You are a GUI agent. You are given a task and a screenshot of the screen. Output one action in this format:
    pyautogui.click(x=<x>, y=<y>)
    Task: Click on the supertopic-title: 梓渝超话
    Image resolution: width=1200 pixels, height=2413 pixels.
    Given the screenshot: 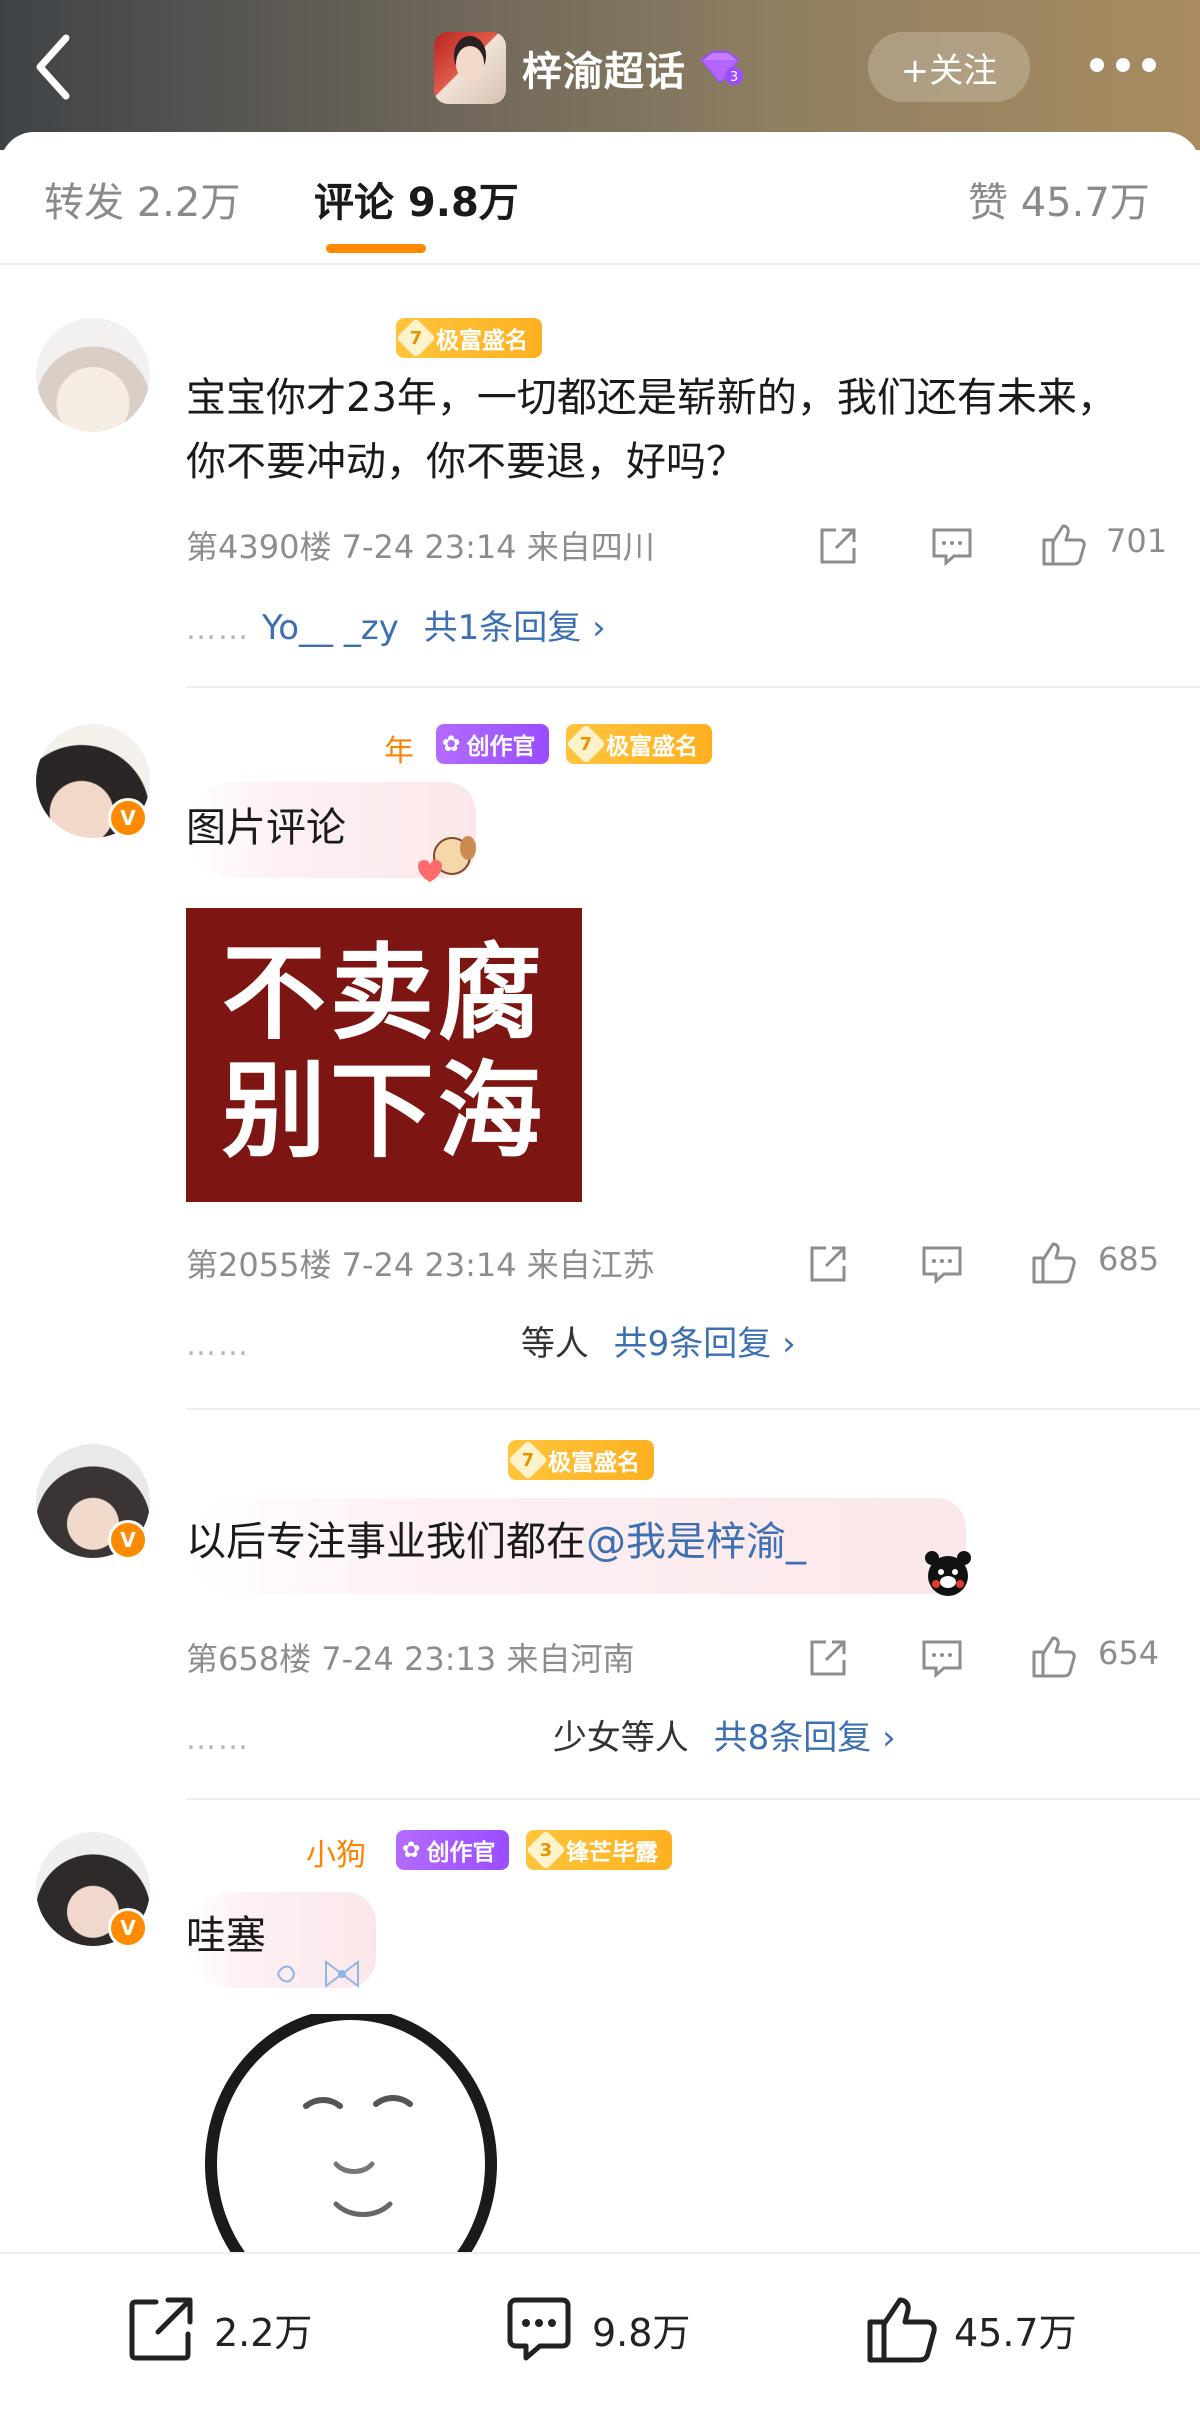 What is the action you would take?
    pyautogui.click(x=604, y=72)
    